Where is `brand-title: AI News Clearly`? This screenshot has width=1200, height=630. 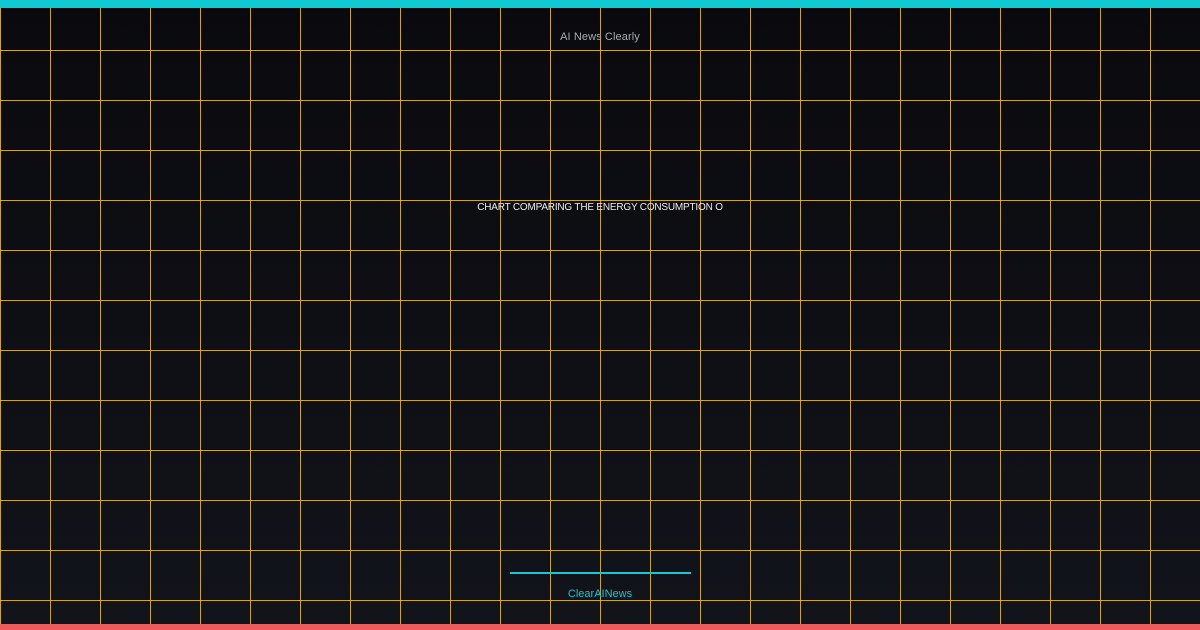 brand-title: AI News Clearly is located at coordinates (600, 37).